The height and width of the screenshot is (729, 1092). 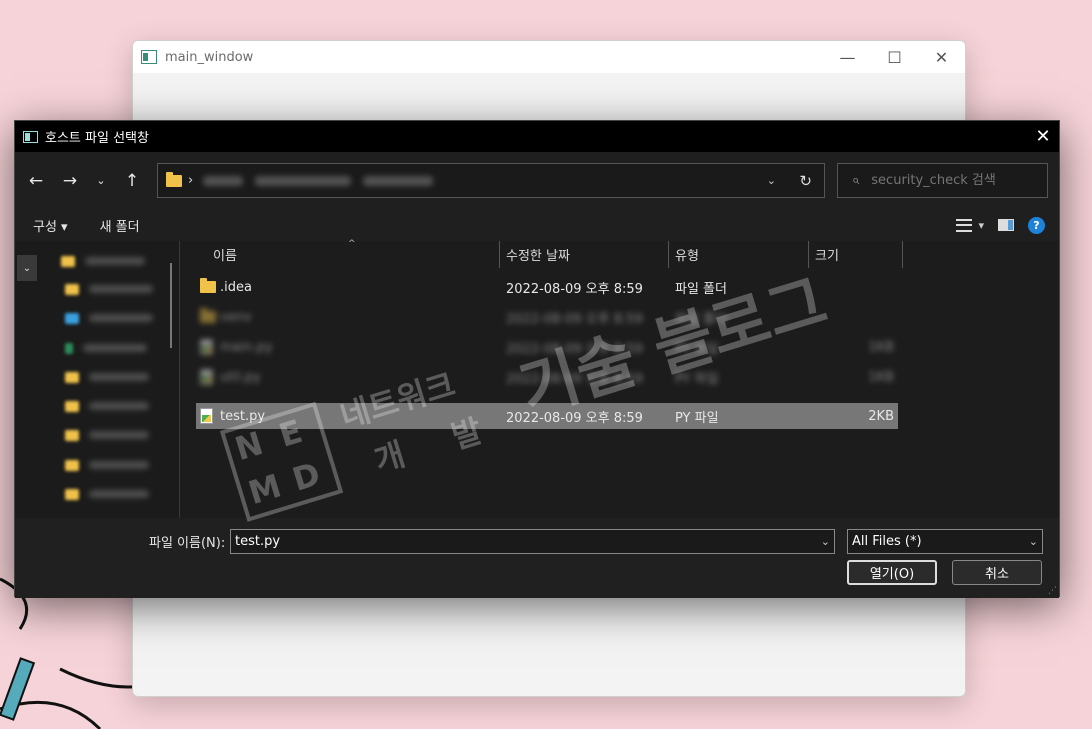 I want to click on file-row: venv 2022-08-09 오후 8:59 파일 폴더, so click(x=547, y=317).